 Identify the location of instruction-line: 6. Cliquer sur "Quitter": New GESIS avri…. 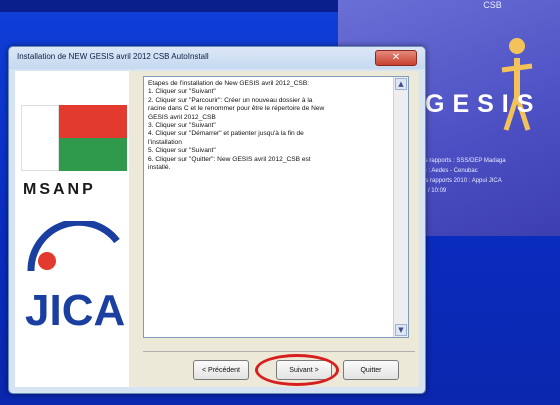
(229, 159).